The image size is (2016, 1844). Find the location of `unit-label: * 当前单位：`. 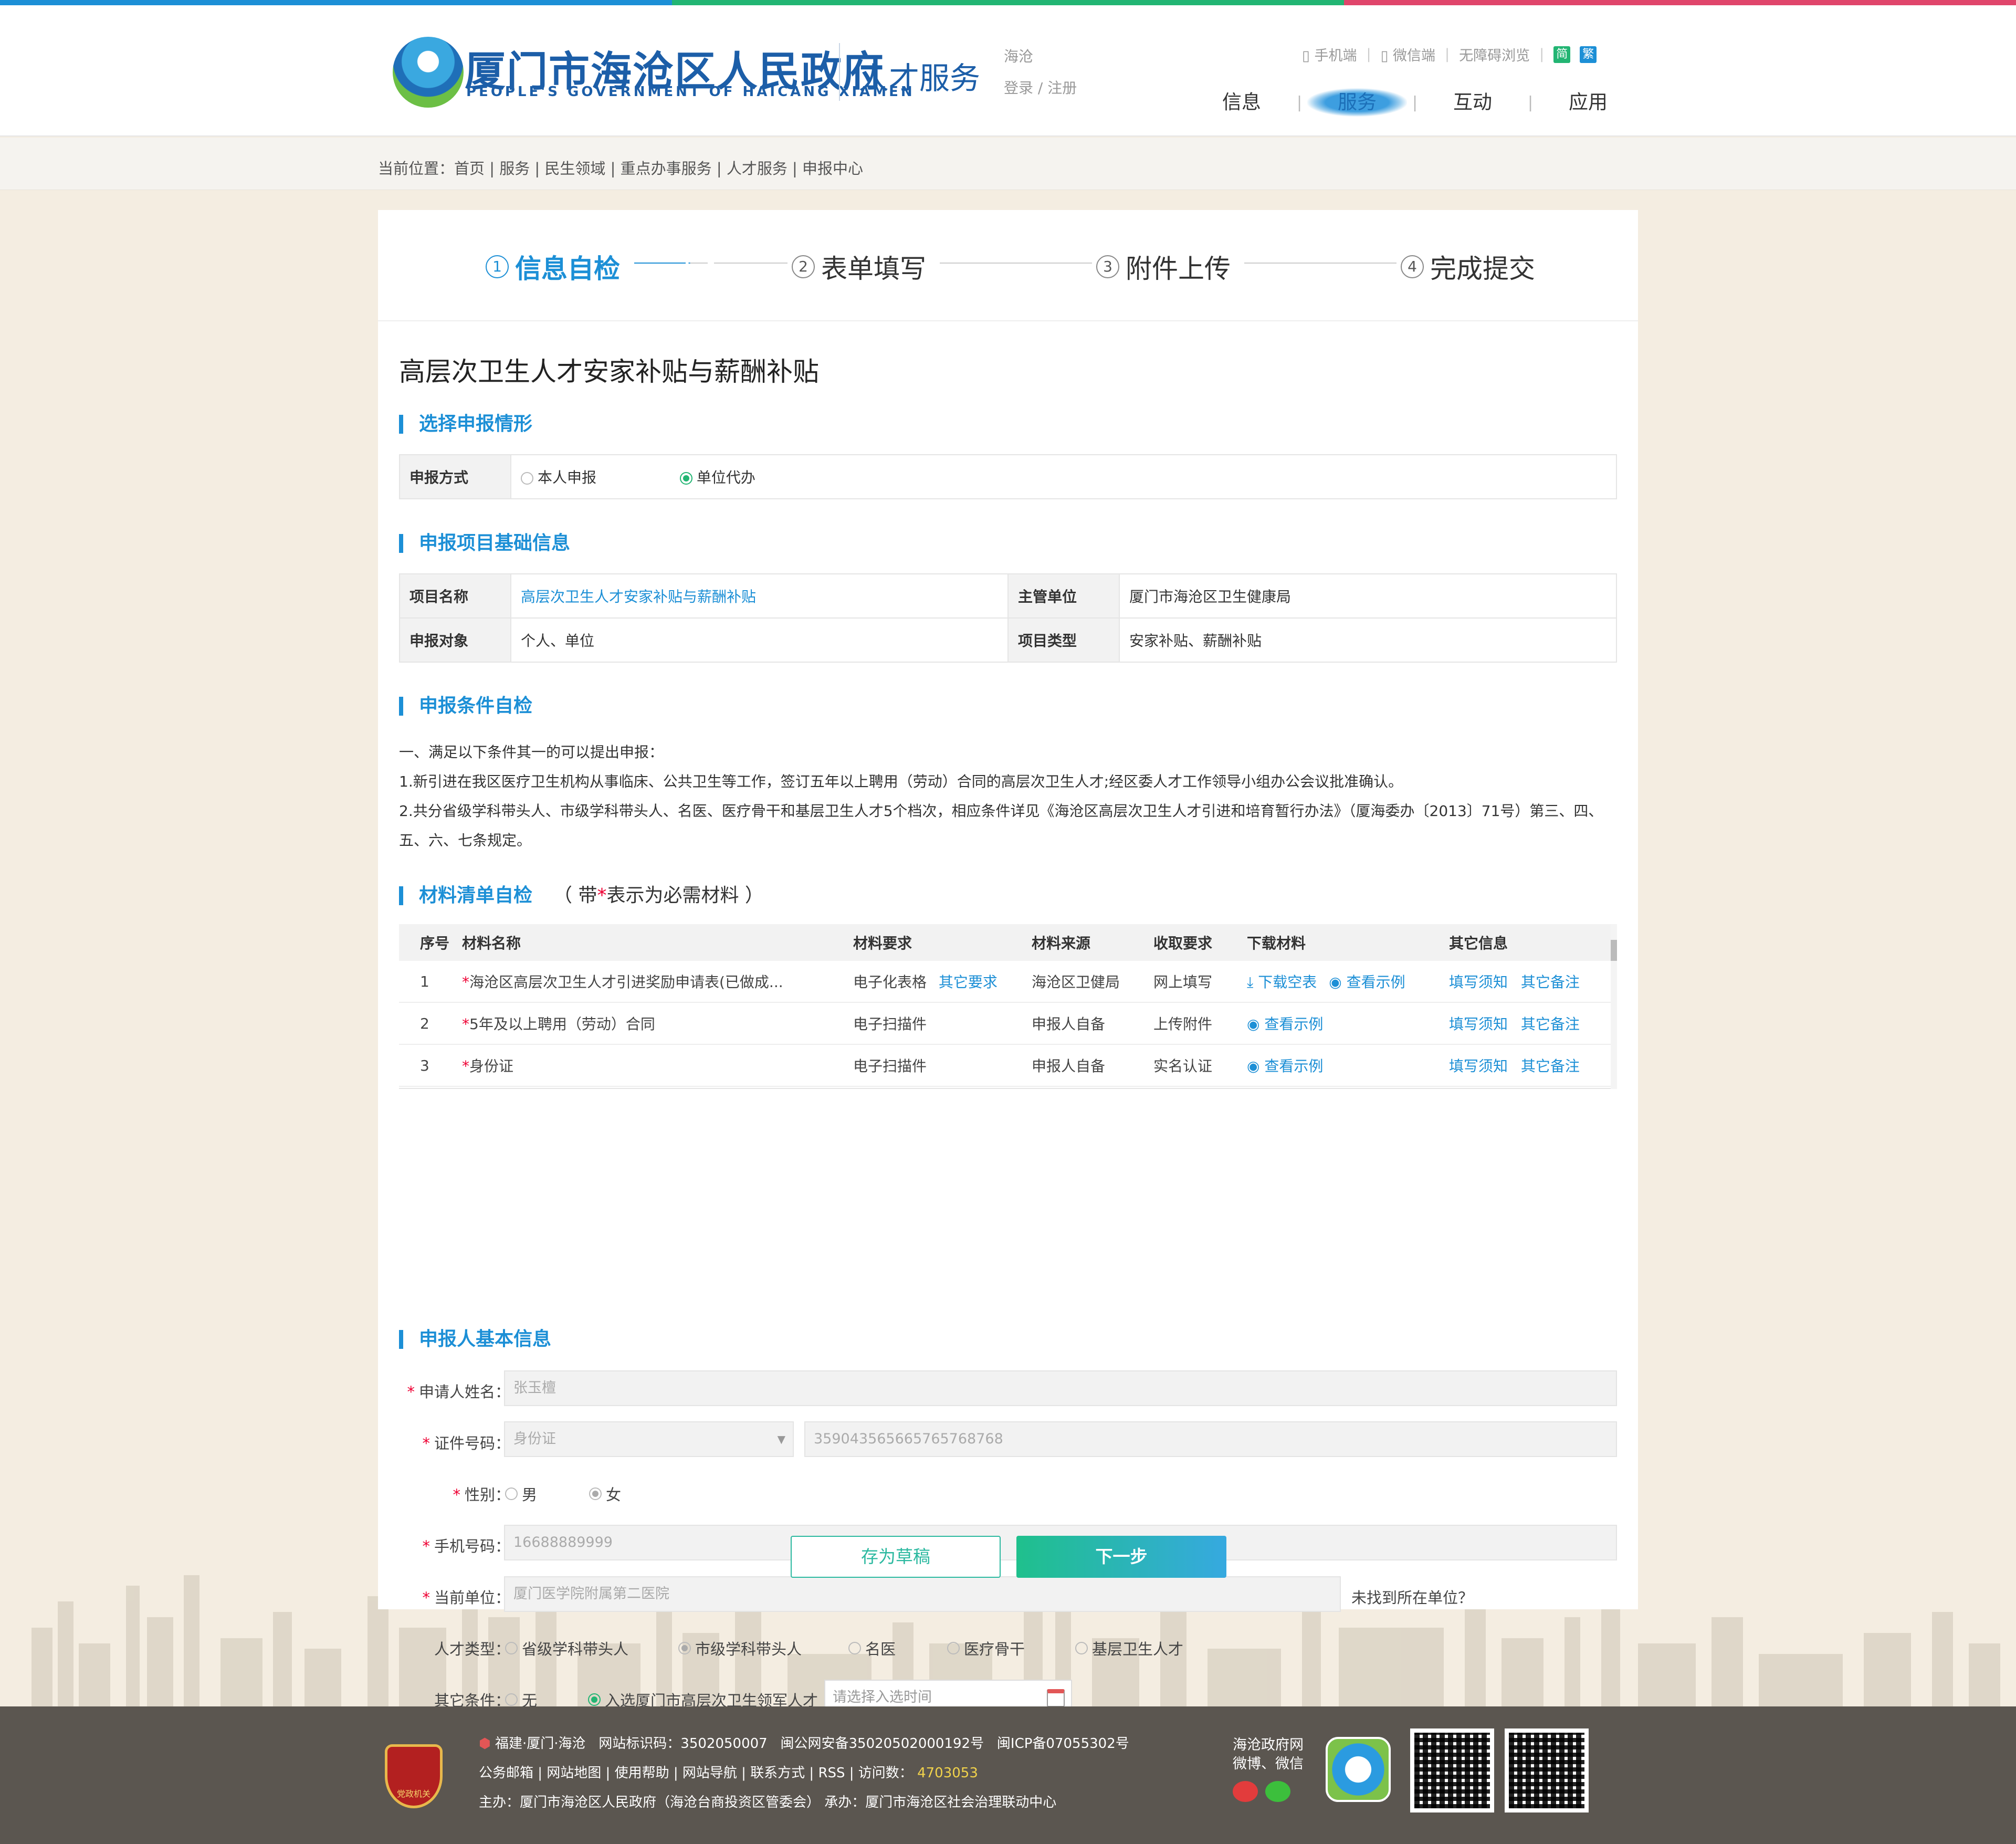

unit-label: * 当前单位： is located at coordinates (466, 1598).